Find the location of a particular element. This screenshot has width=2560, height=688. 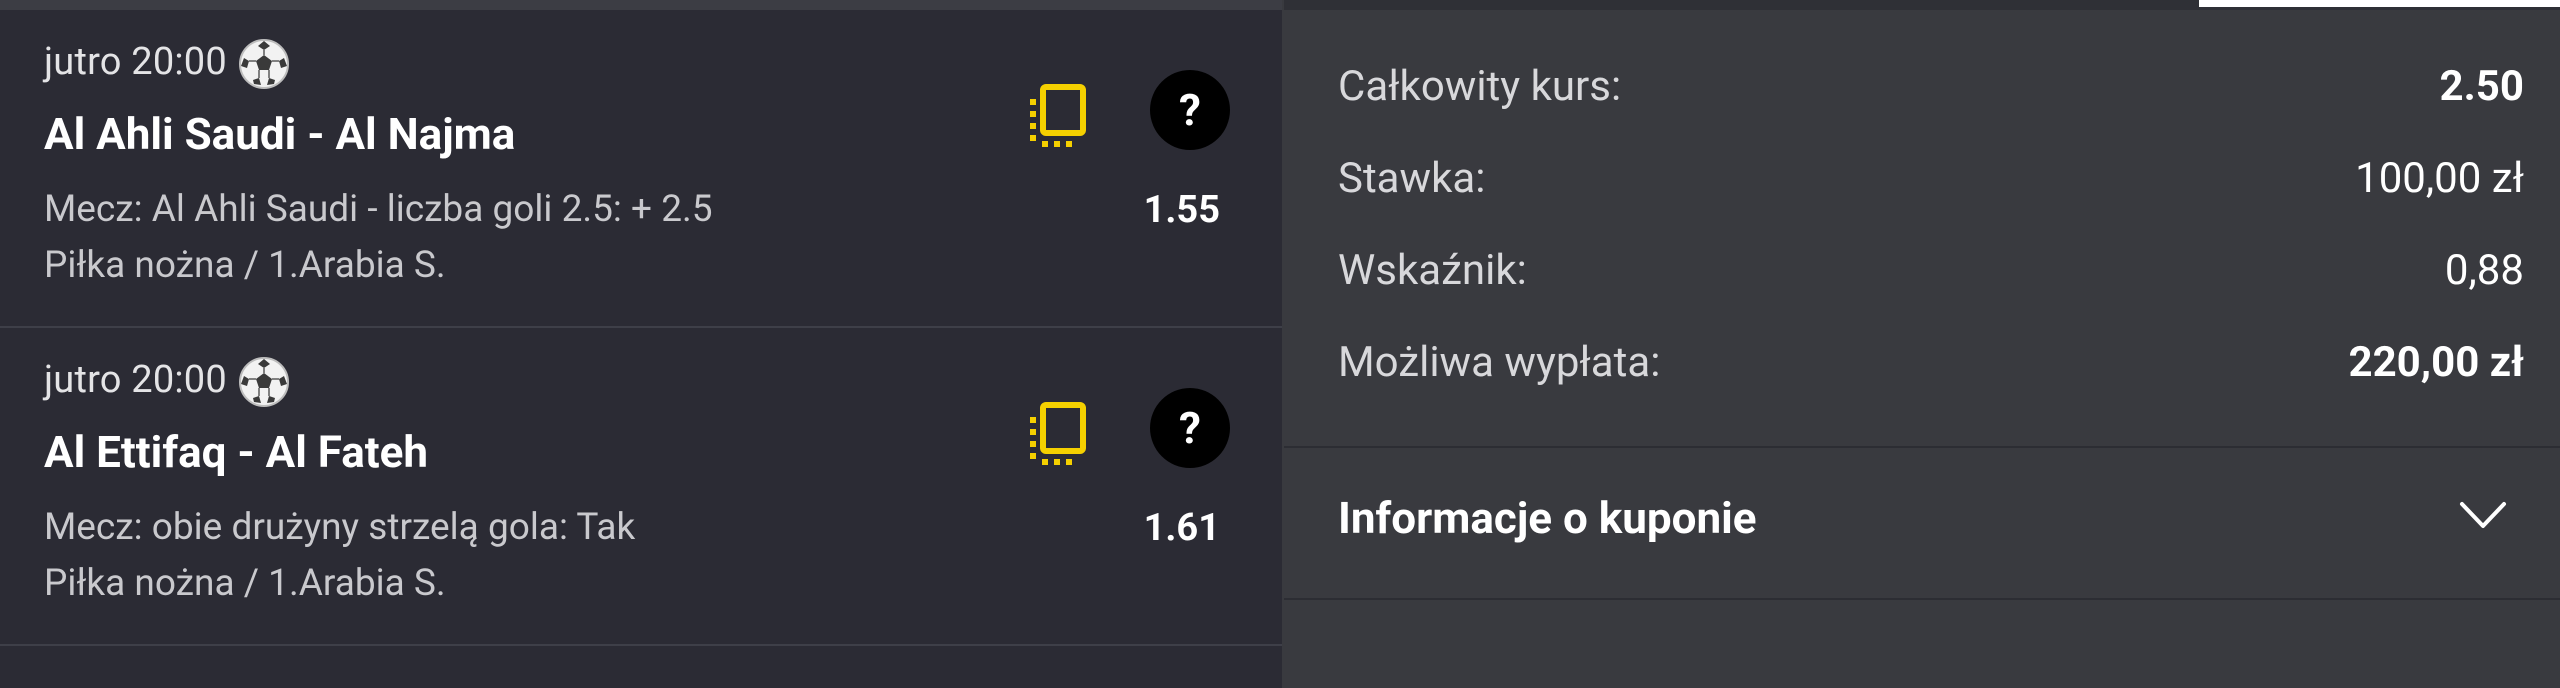

payout-value: 220,00 zł is located at coordinates (2436, 362).